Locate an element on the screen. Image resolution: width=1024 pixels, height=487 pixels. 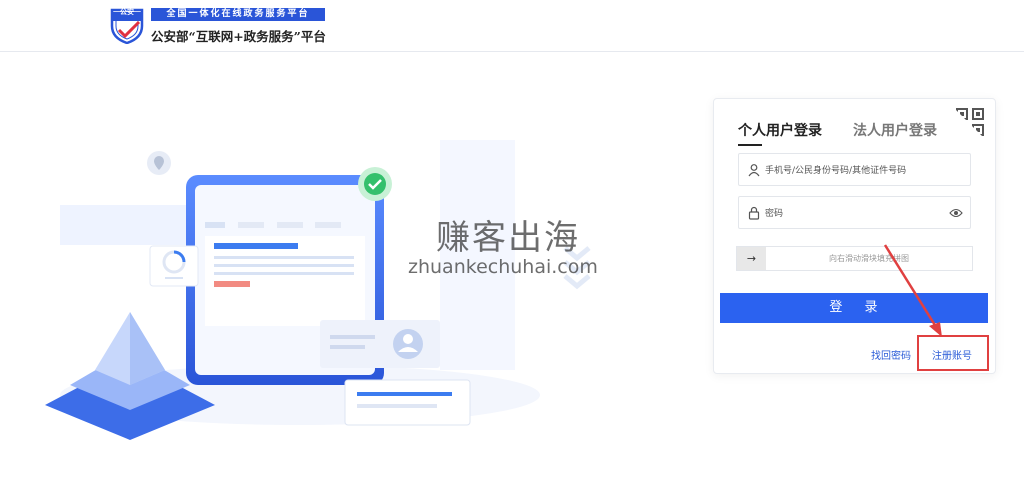
qr-code-icon is located at coordinates (970, 124).